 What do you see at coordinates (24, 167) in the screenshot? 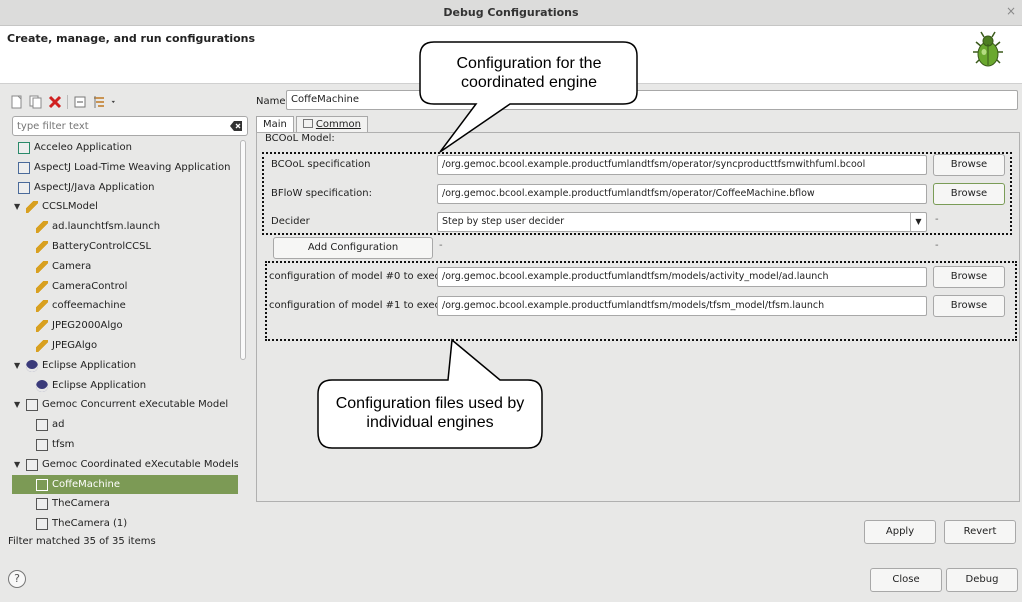
I see `aspectj-ltw-icon` at bounding box center [24, 167].